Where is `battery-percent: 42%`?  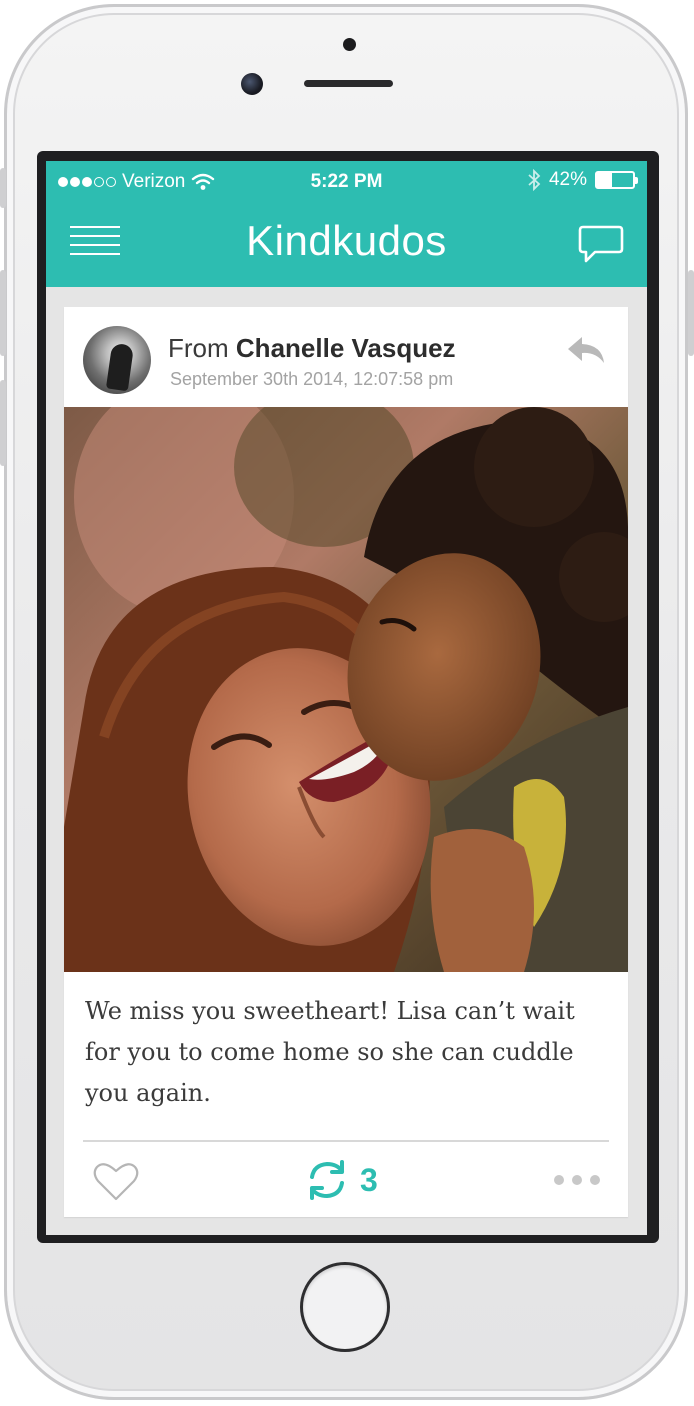 battery-percent: 42% is located at coordinates (567, 179).